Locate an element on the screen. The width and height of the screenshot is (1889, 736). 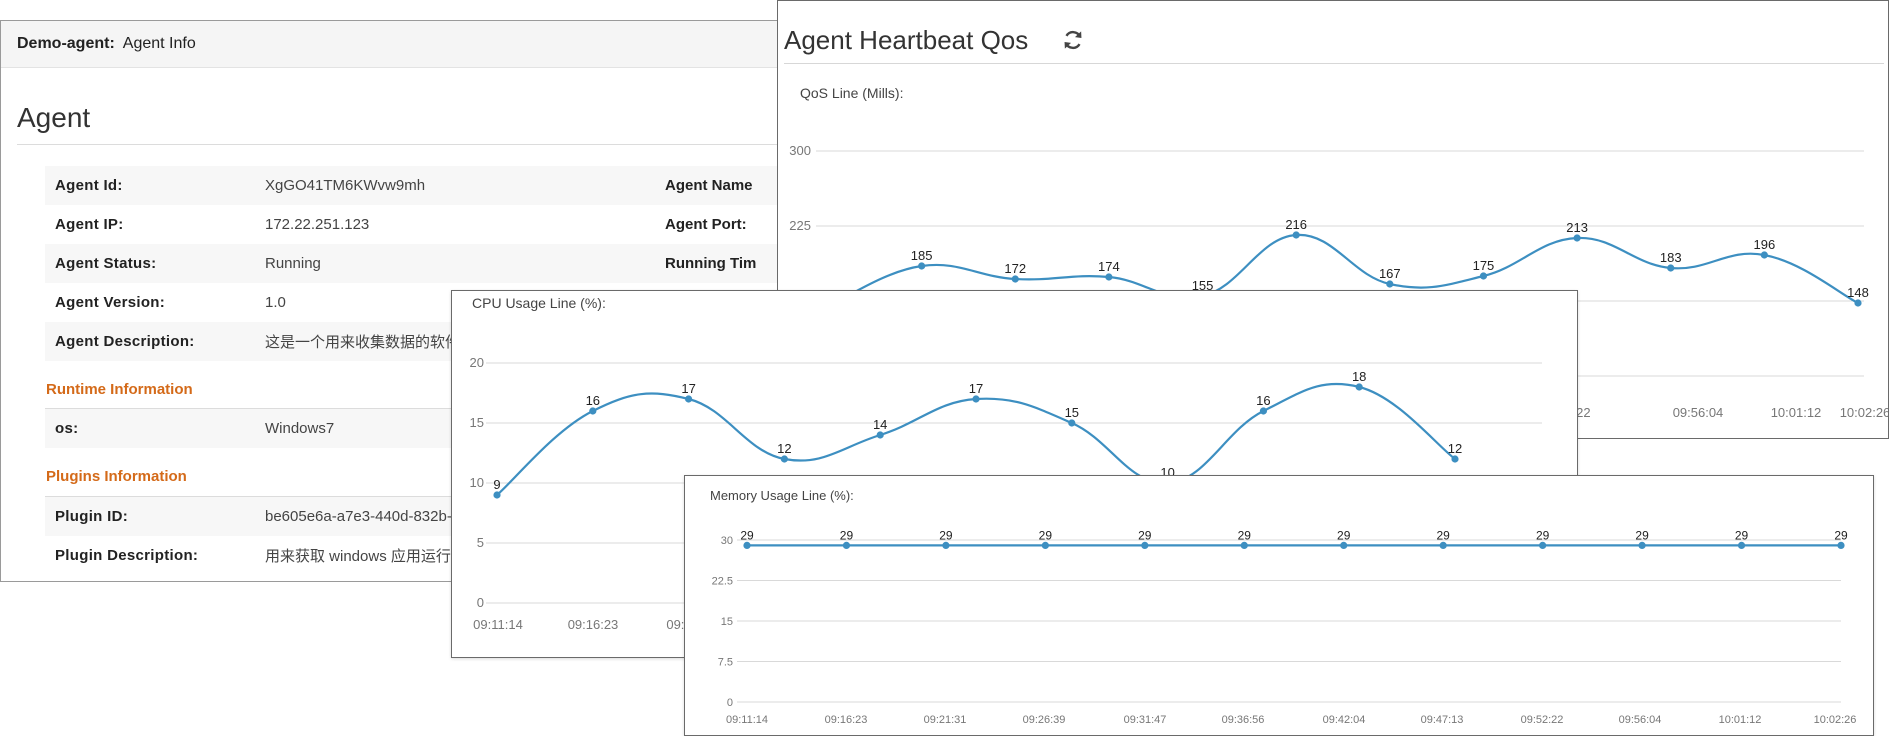
agent-title: Agent is located at coordinates (54, 117).